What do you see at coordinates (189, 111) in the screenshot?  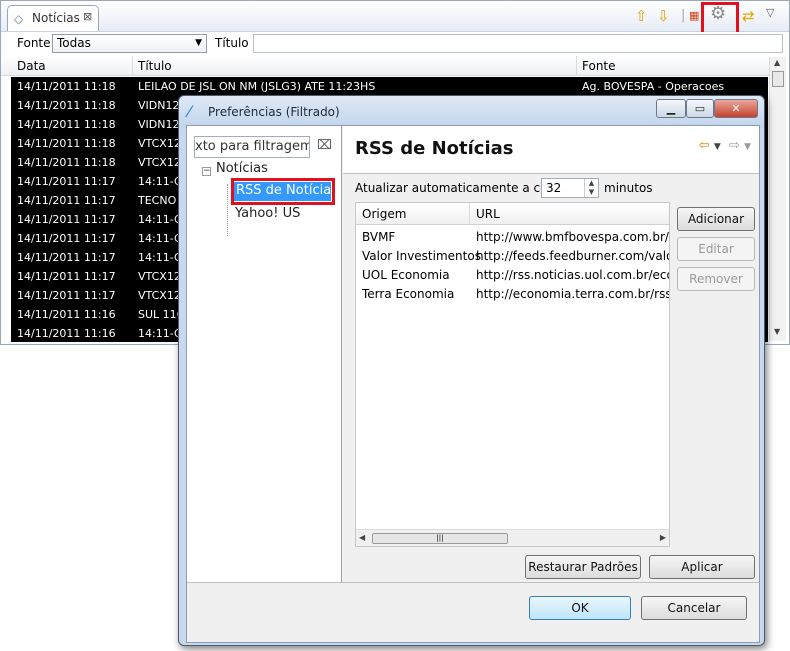 I see `app-logo-icon: ⁄` at bounding box center [189, 111].